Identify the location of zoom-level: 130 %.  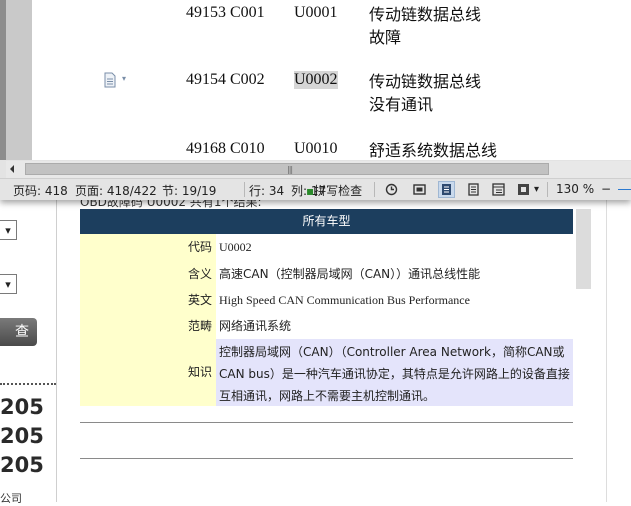
(575, 189).